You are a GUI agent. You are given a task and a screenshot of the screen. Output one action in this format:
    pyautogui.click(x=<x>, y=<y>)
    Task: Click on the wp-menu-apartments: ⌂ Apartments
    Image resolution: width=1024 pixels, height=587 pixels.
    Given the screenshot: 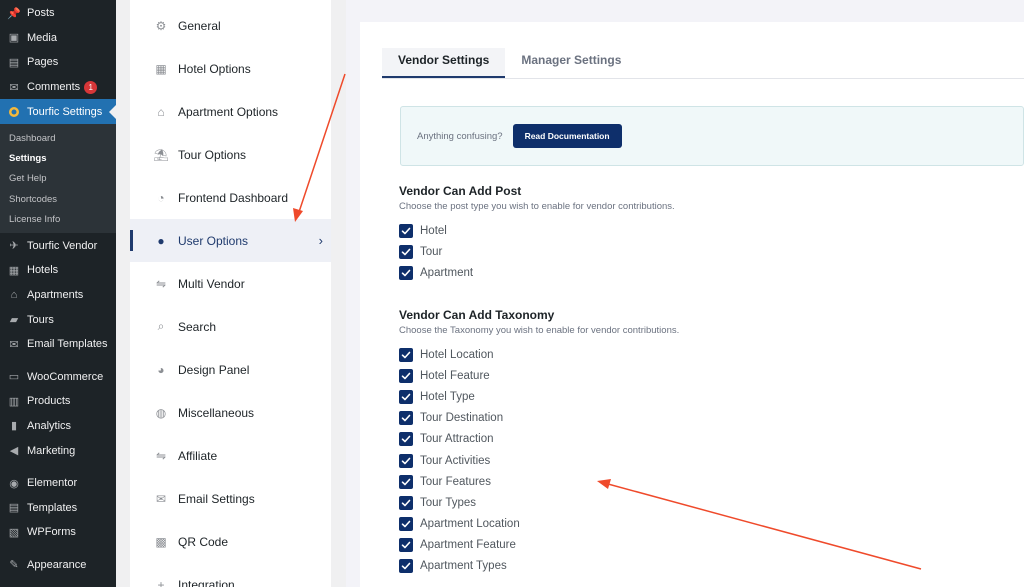 What is the action you would take?
    pyautogui.click(x=58, y=295)
    